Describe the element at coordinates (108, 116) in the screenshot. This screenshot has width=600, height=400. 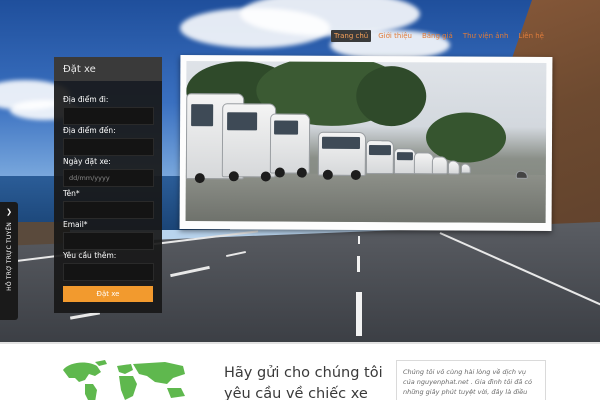
I see `pickup-input` at that location.